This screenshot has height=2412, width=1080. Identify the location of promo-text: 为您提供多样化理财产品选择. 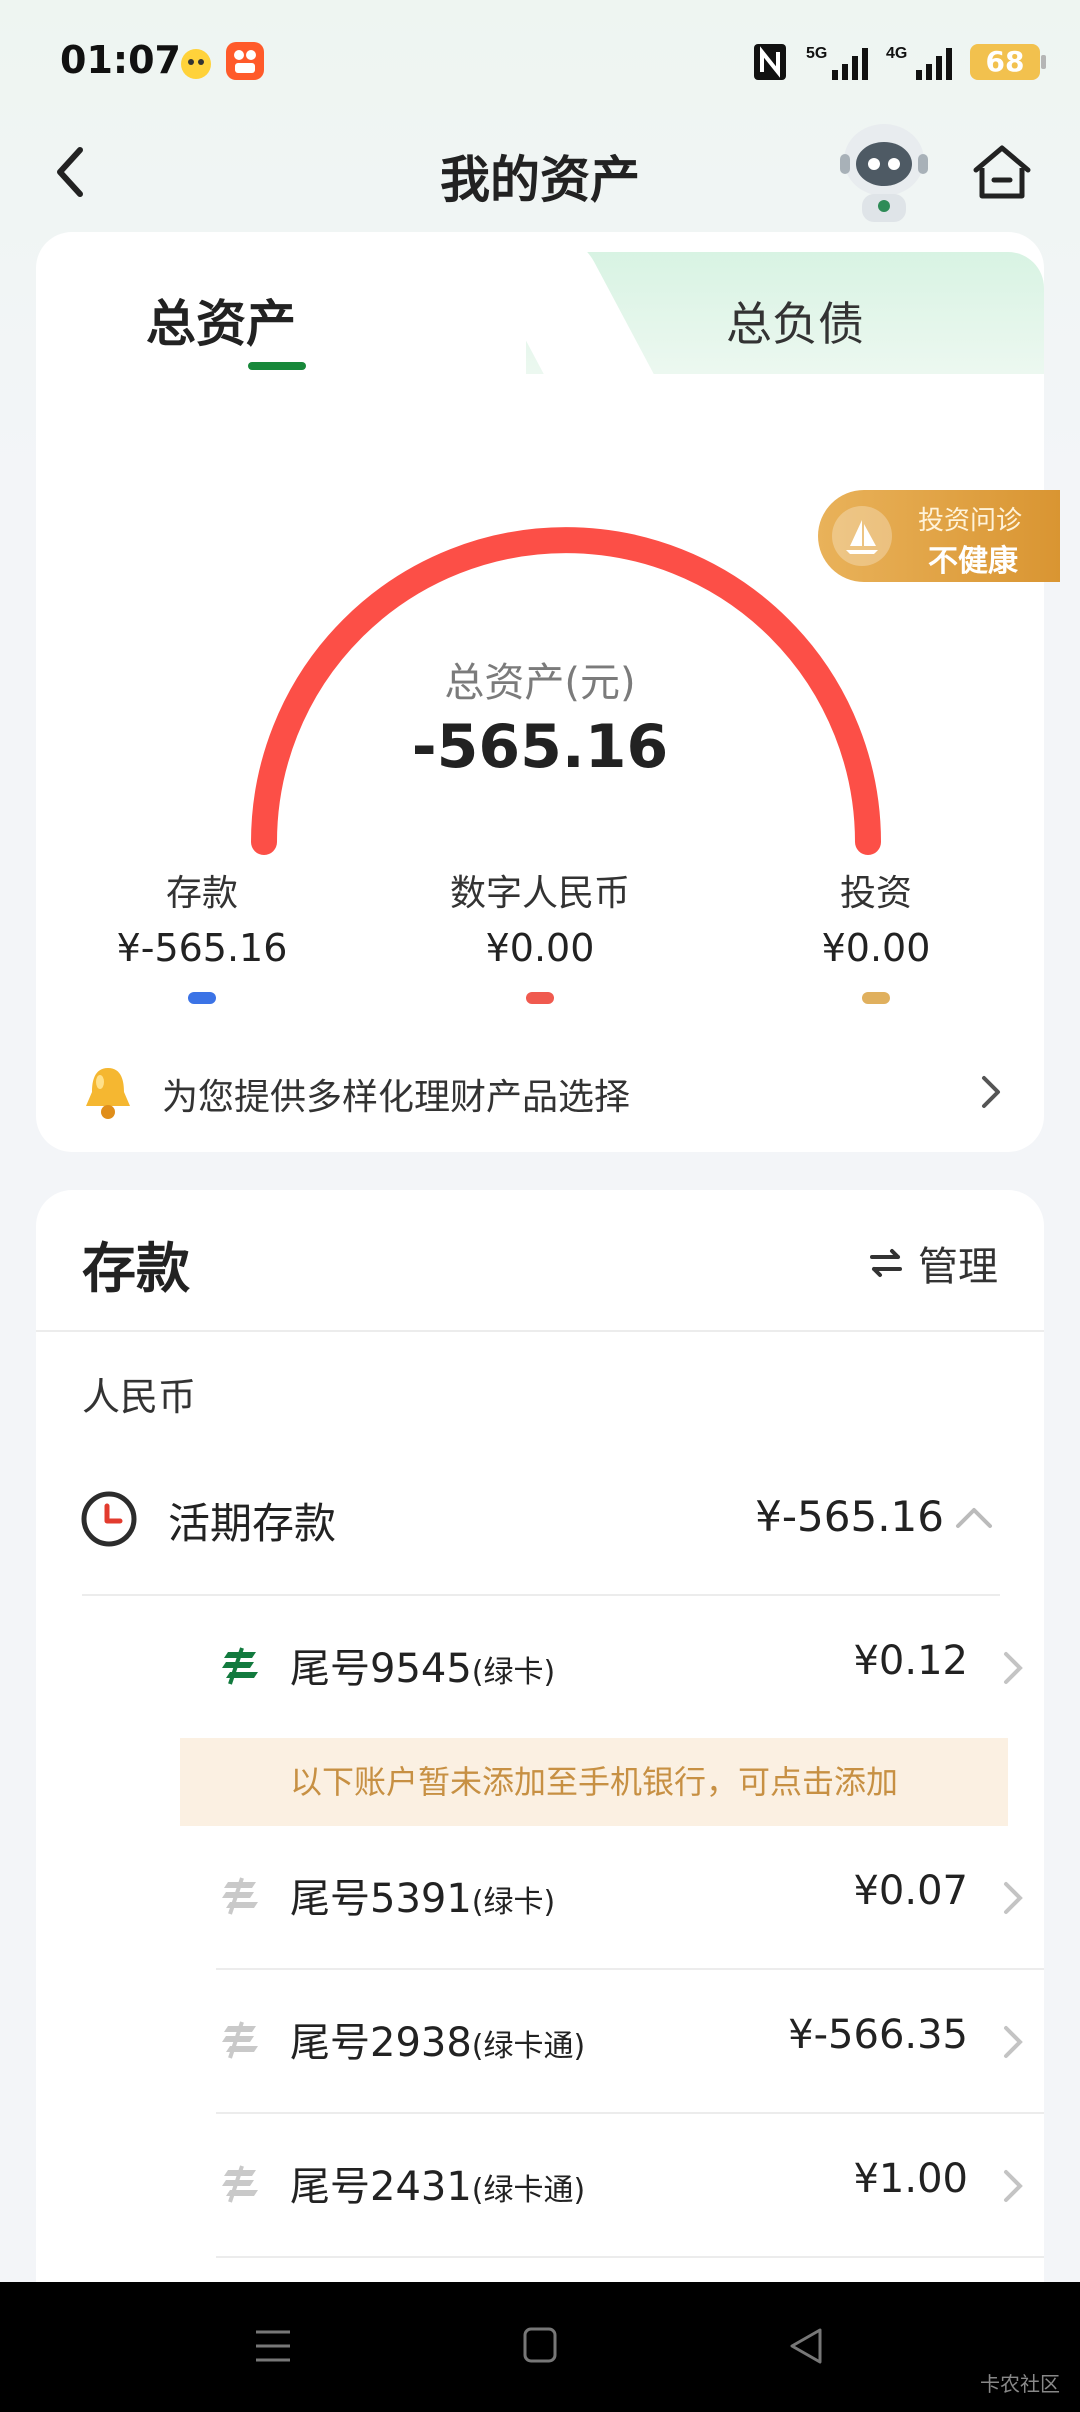
(396, 1097).